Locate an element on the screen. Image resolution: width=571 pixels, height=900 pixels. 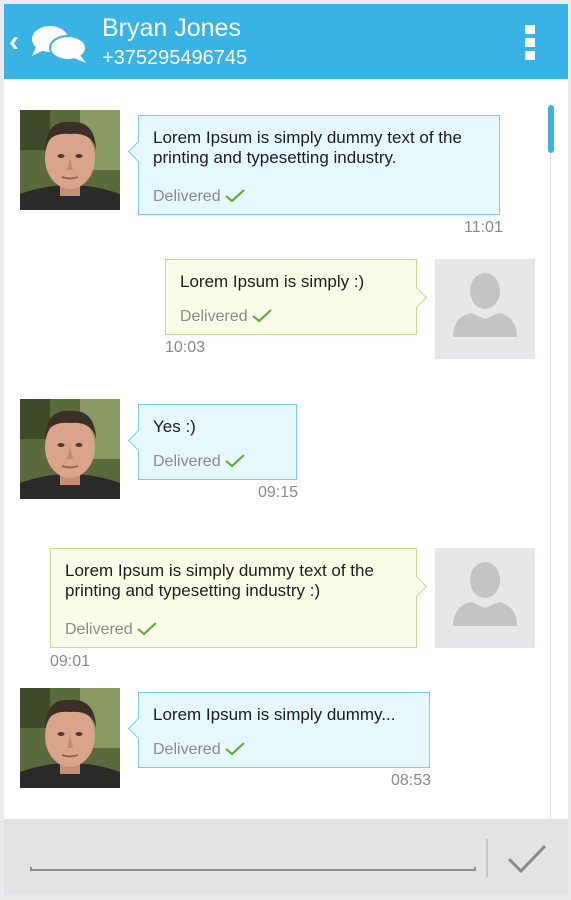
message-bubble: Lorem Ipsum is simply dummy... Delivered is located at coordinates (278, 730).